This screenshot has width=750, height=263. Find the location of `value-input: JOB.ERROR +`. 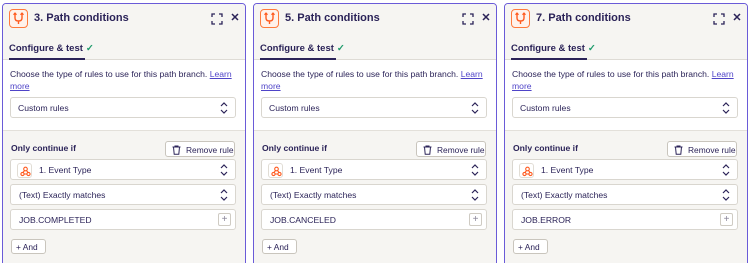

value-input: JOB.ERROR + is located at coordinates (625, 219).